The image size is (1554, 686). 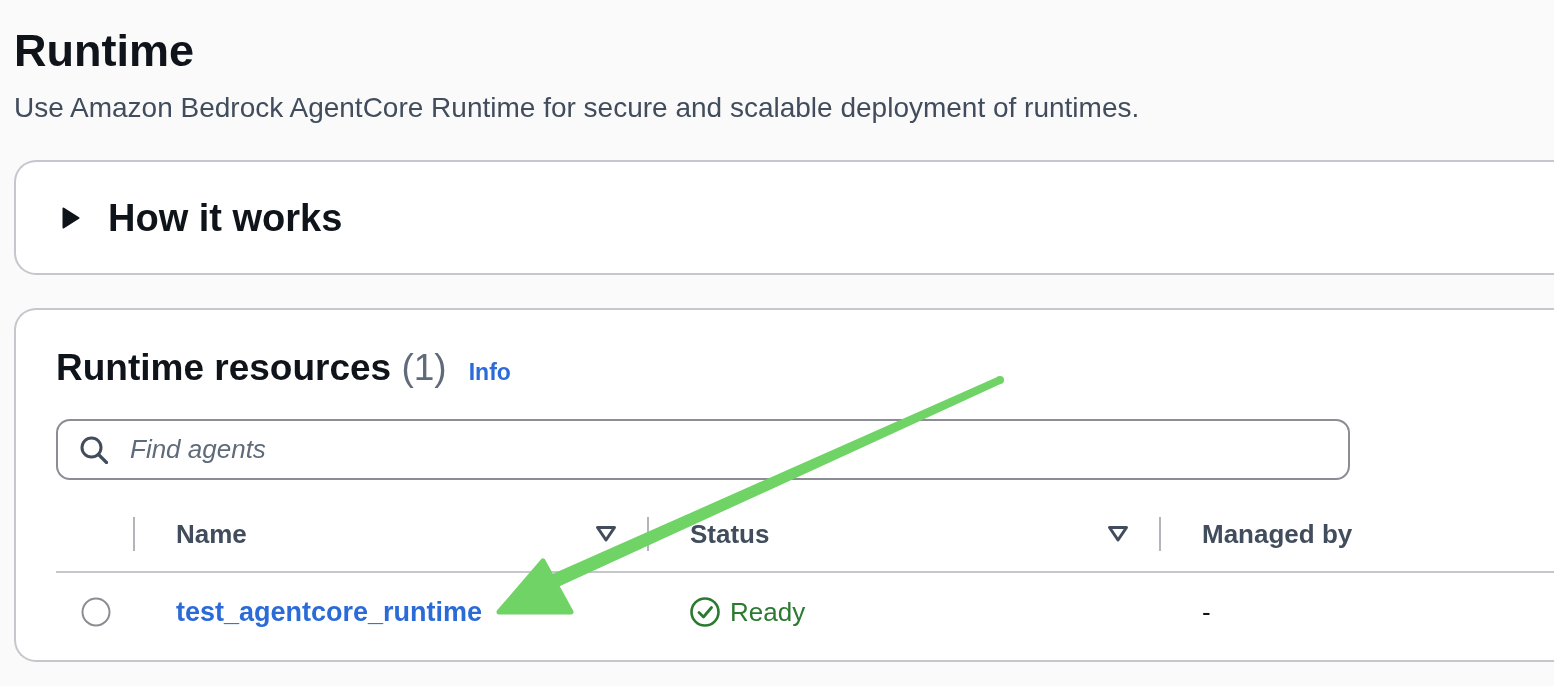 I want to click on resource-link: test_agentcore_runtime, so click(x=329, y=612).